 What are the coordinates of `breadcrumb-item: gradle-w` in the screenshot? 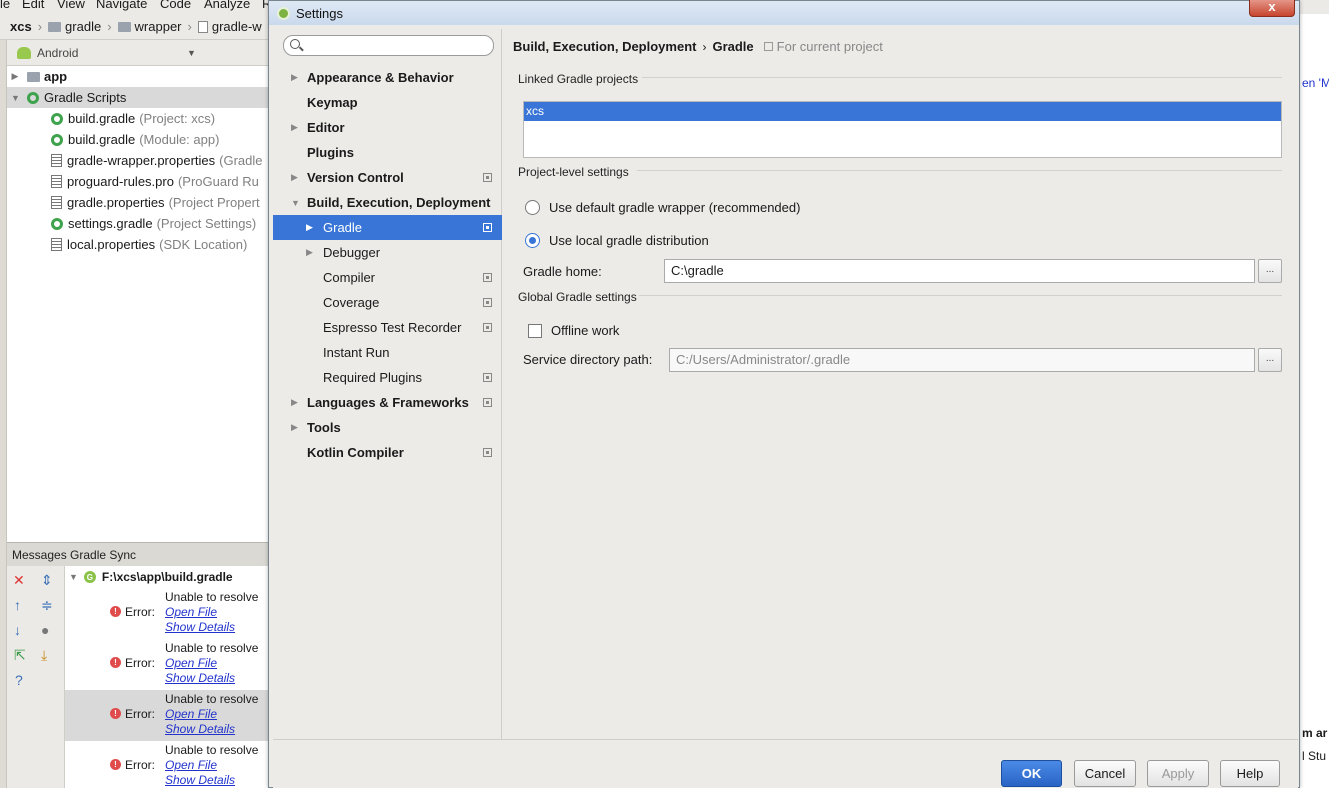 It's located at (229, 26).